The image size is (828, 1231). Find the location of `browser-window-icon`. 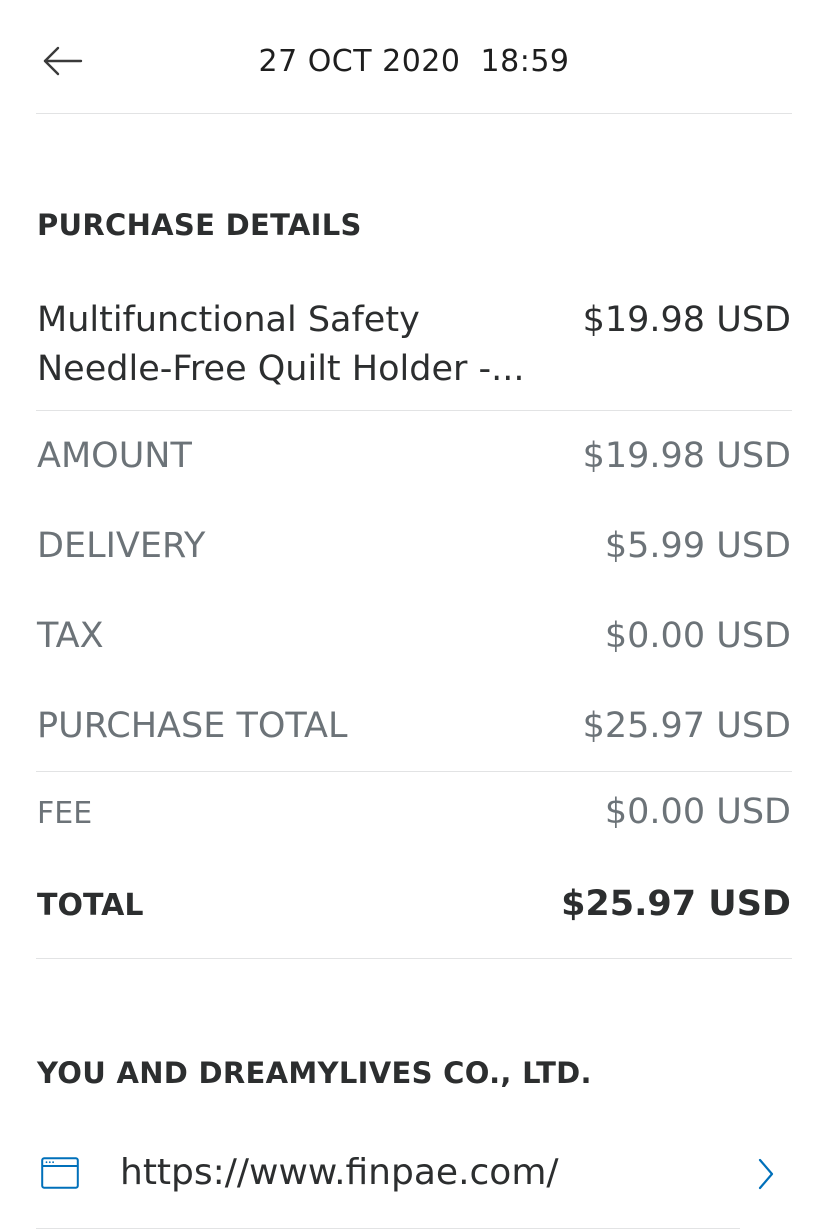

browser-window-icon is located at coordinates (60, 1173).